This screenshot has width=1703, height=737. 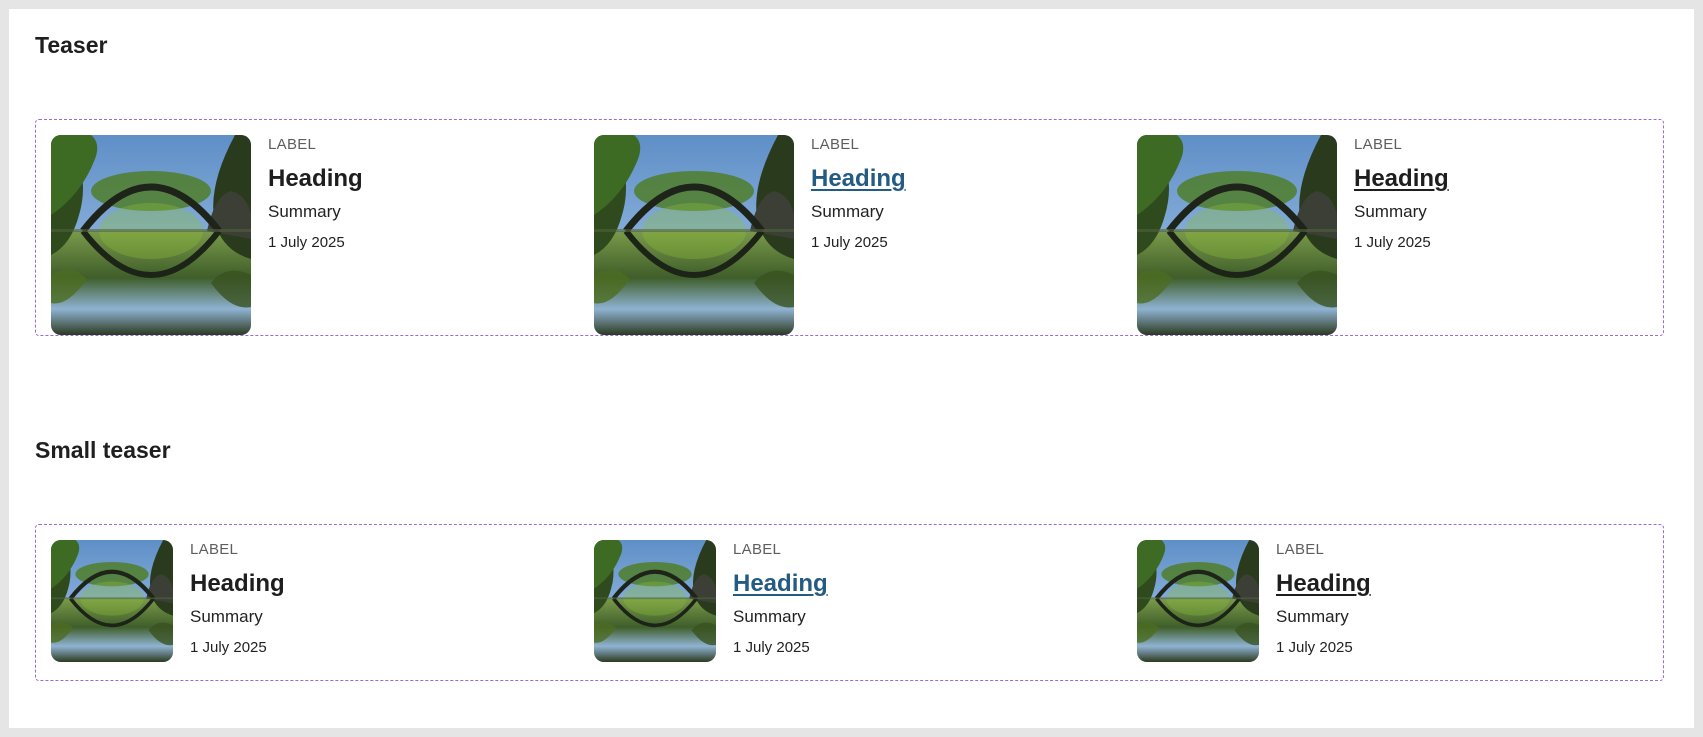 I want to click on teaser-card-3: LABEL Heading Summary 1 July 2025, so click(x=1293, y=235).